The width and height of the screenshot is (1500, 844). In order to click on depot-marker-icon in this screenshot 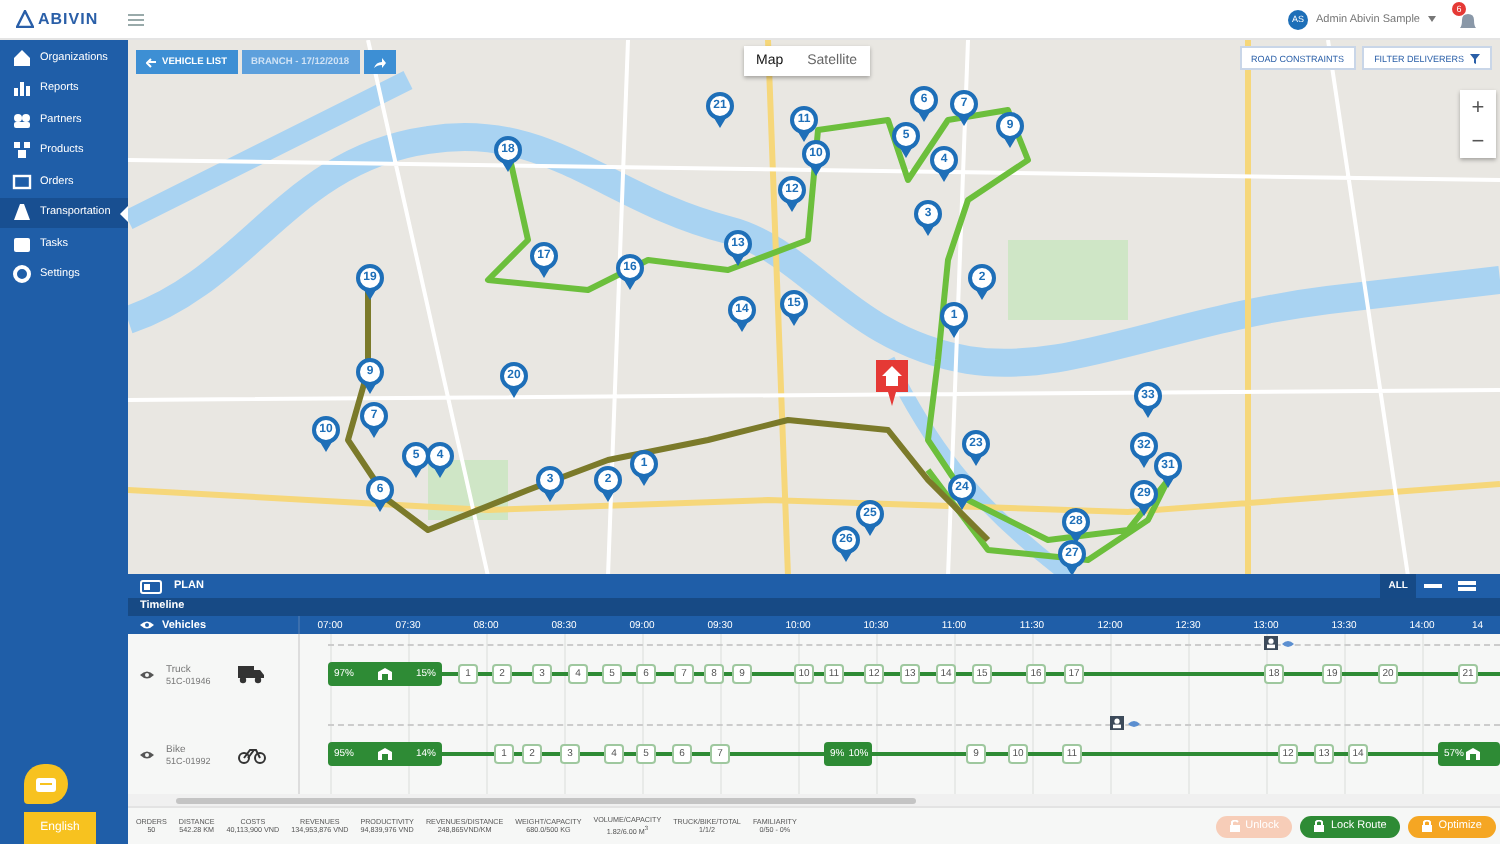, I will do `click(892, 382)`.